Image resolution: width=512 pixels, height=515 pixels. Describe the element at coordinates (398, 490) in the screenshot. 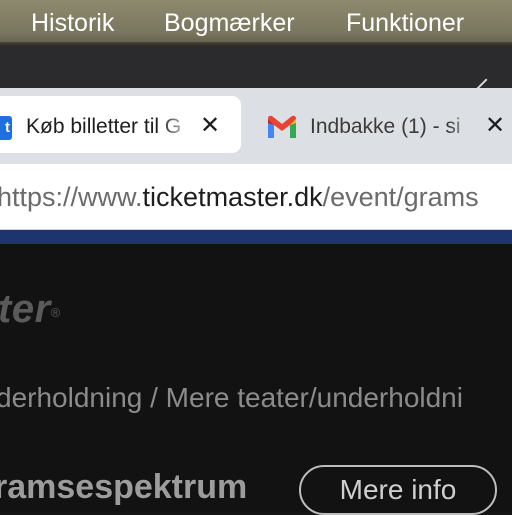

I see `more-info-button: Mere info` at that location.